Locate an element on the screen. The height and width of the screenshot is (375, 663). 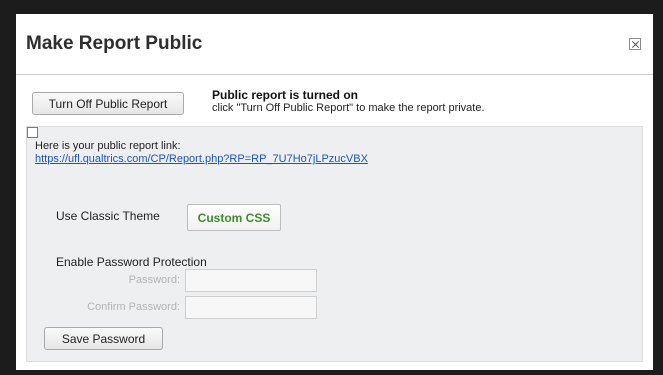
public-link-label: Here is your public report link: is located at coordinates (108, 146).